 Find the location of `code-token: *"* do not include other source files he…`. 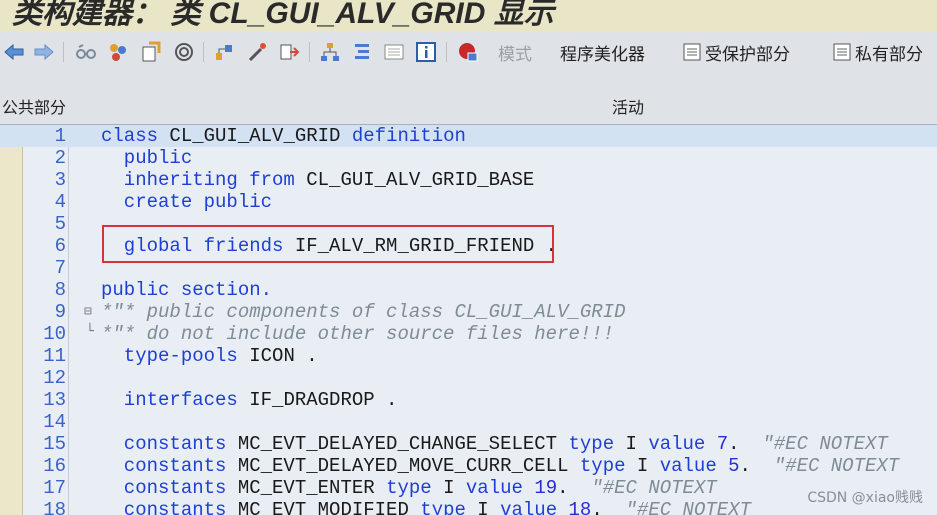

code-token: *"* do not include other source files he… is located at coordinates (358, 334).